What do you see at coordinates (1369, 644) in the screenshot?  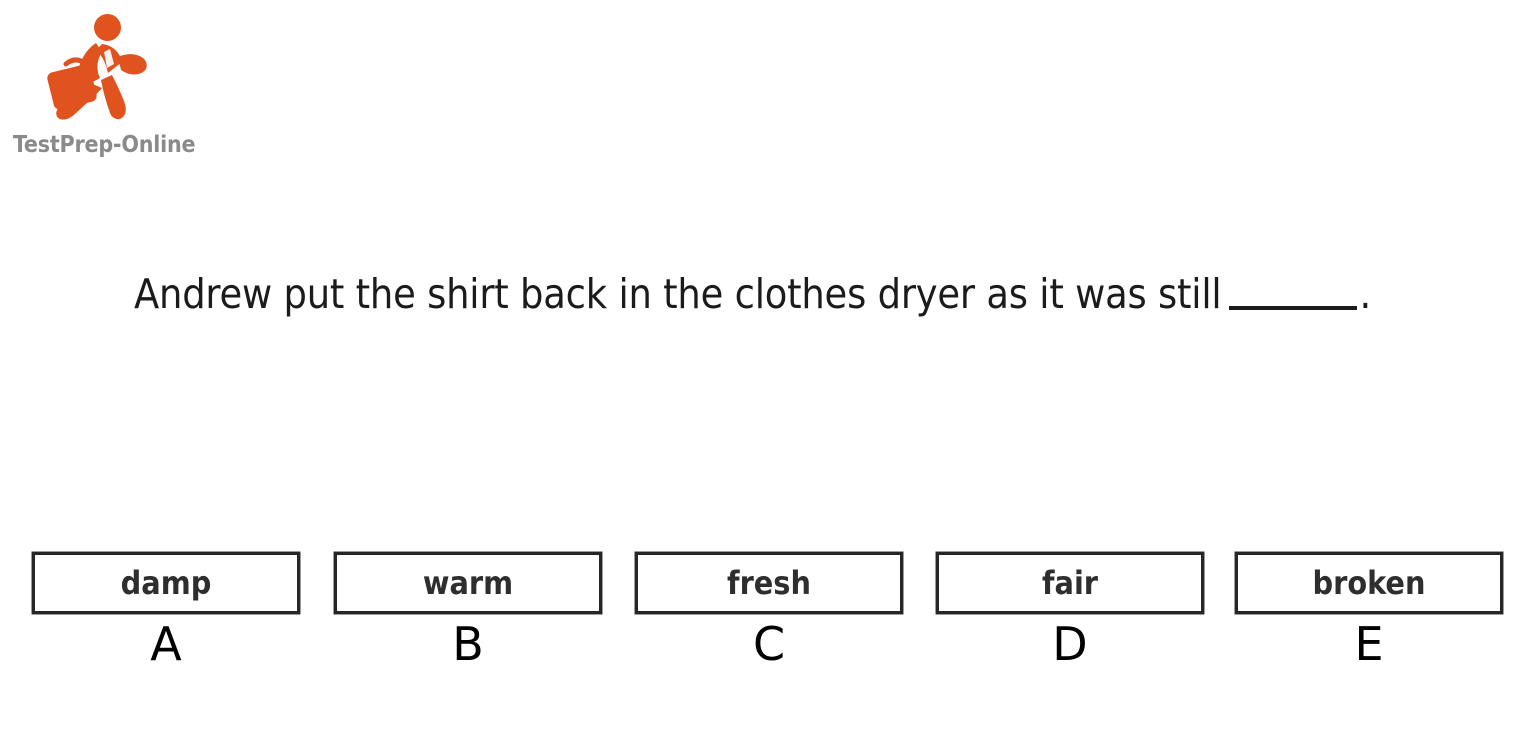 I see `answer-option-e-letter: E` at bounding box center [1369, 644].